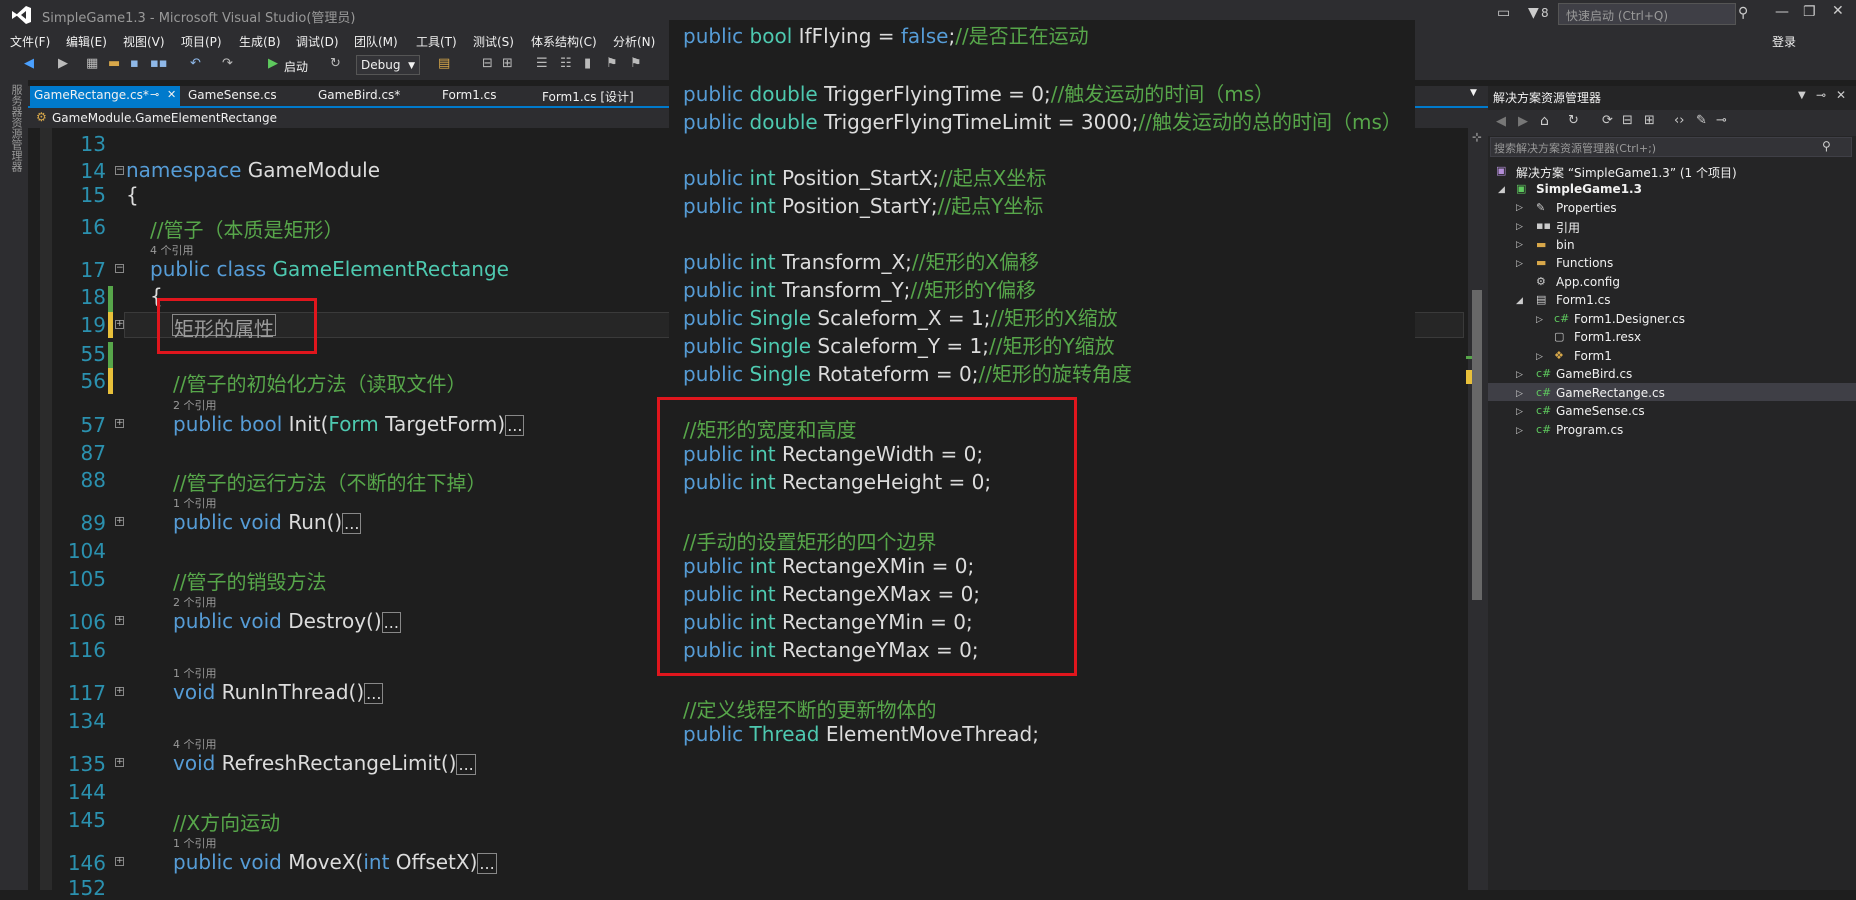 This screenshot has width=1856, height=900. What do you see at coordinates (329, 269) in the screenshot?
I see `code-line: public class GameElementRectange` at bounding box center [329, 269].